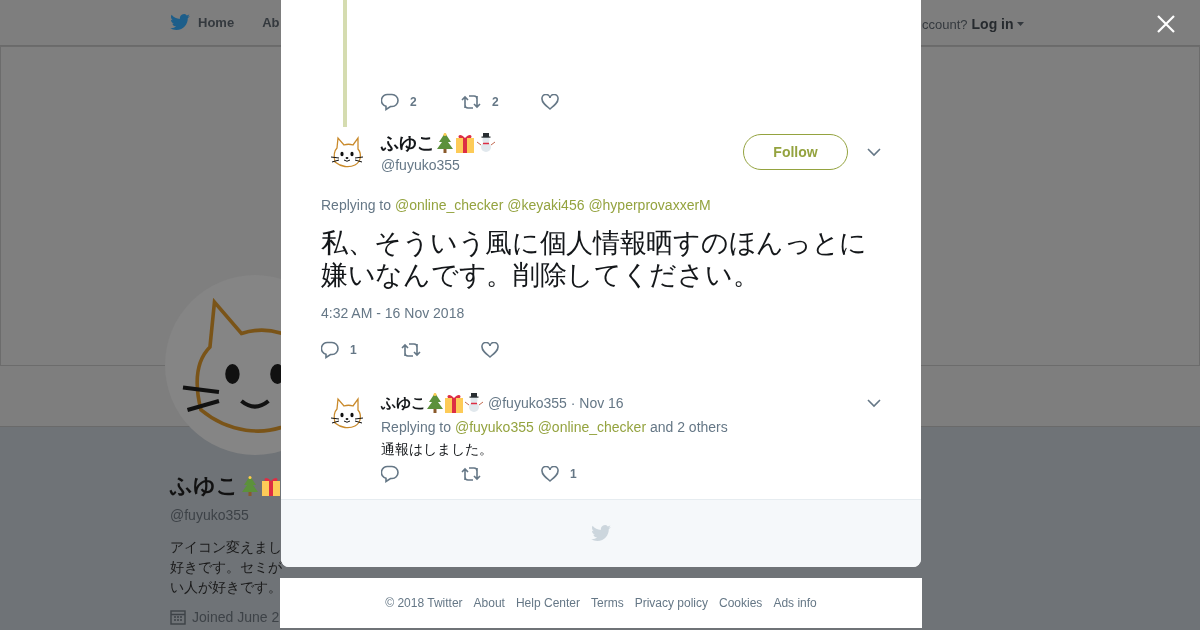 This screenshot has width=1200, height=630. I want to click on profile-bio: アイコン変えまし 好きです。セミが い人が好きです。, so click(226, 567).